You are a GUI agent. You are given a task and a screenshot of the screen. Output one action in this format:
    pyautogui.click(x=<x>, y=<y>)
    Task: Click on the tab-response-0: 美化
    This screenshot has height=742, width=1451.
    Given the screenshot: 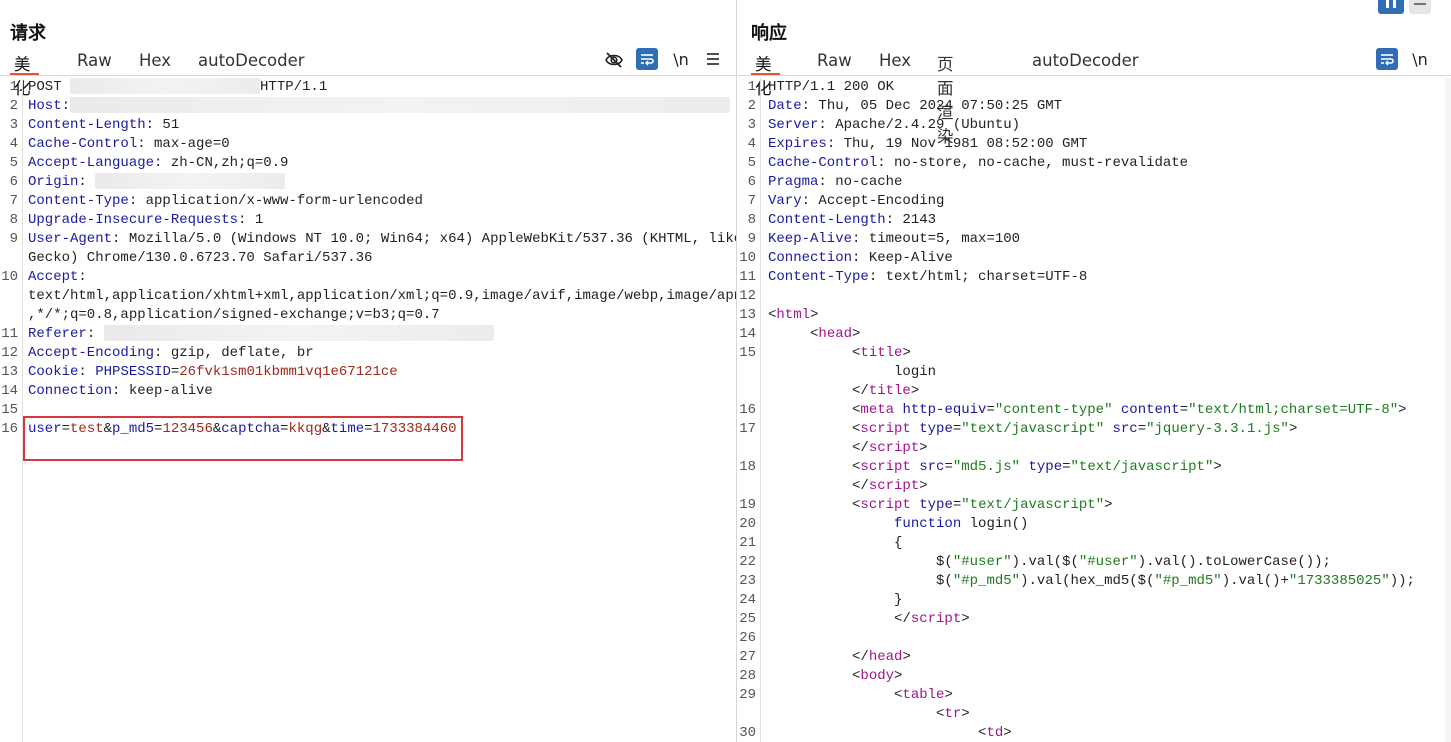 What is the action you would take?
    pyautogui.click(x=765, y=73)
    